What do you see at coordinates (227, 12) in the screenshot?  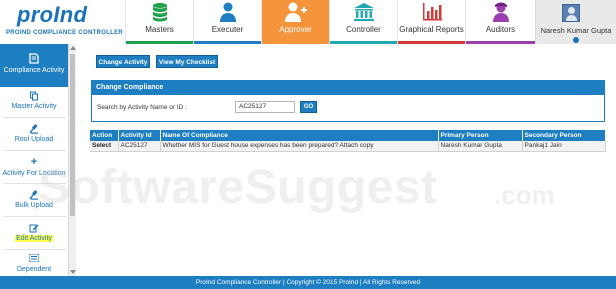 I see `person-icon` at bounding box center [227, 12].